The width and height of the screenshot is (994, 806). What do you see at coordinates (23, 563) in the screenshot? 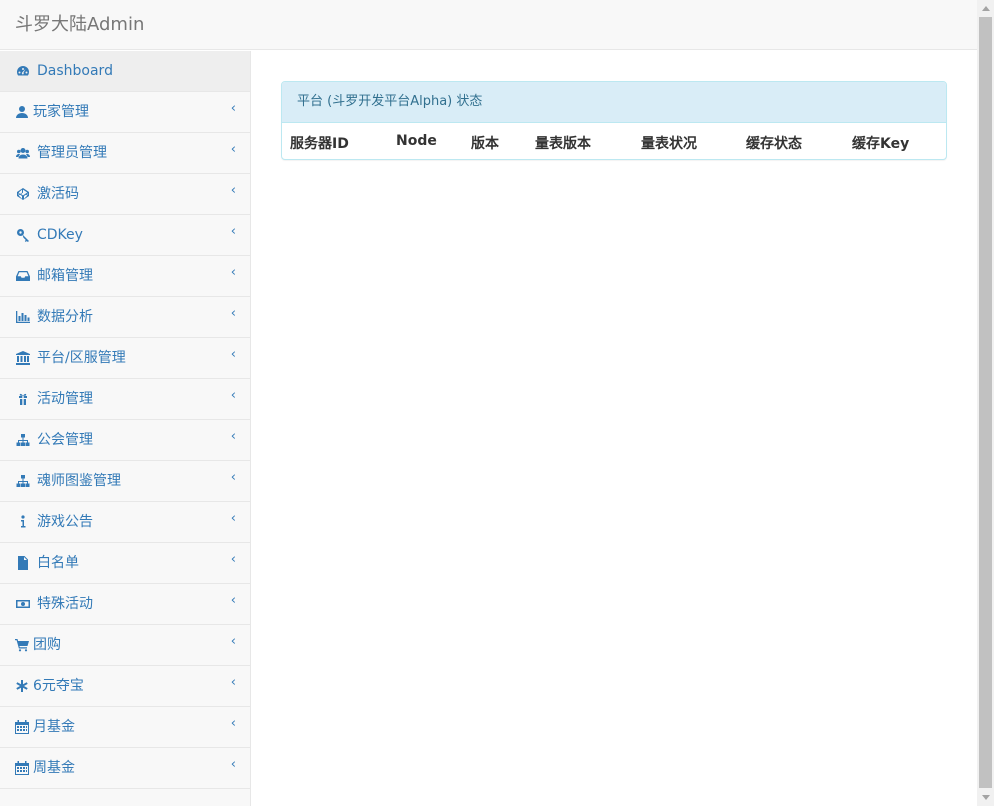
I see `file-icon` at bounding box center [23, 563].